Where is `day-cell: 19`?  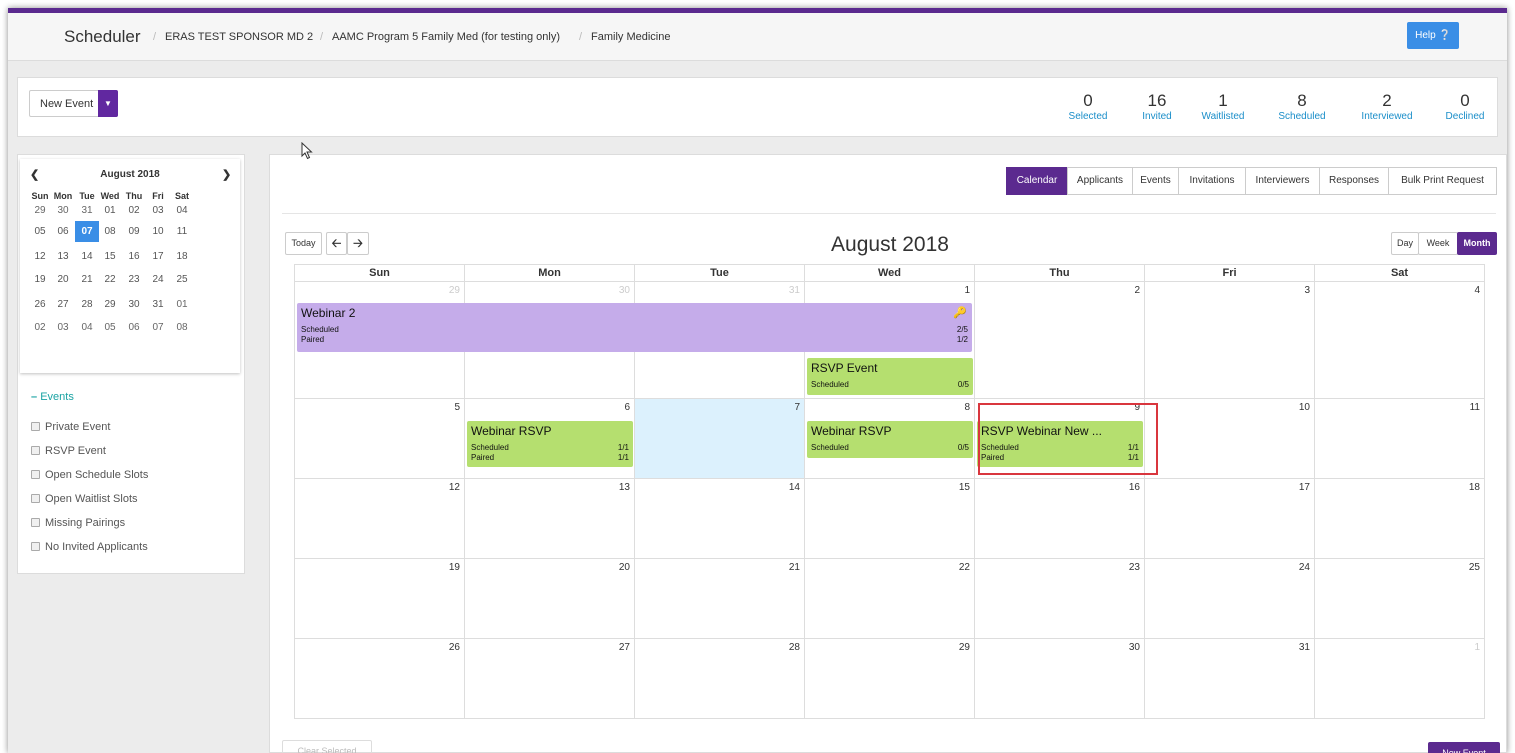 day-cell: 19 is located at coordinates (380, 599).